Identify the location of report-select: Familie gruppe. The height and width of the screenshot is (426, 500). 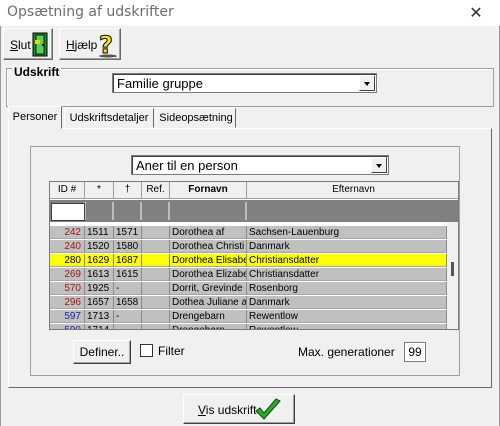
(244, 83).